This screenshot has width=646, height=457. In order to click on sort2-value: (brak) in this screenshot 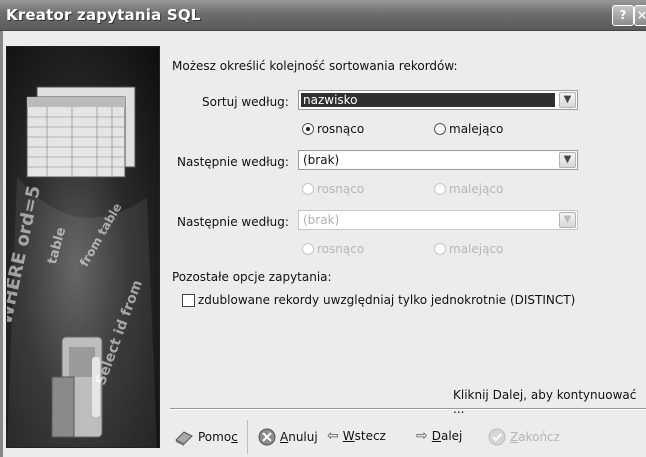, I will do `click(321, 160)`.